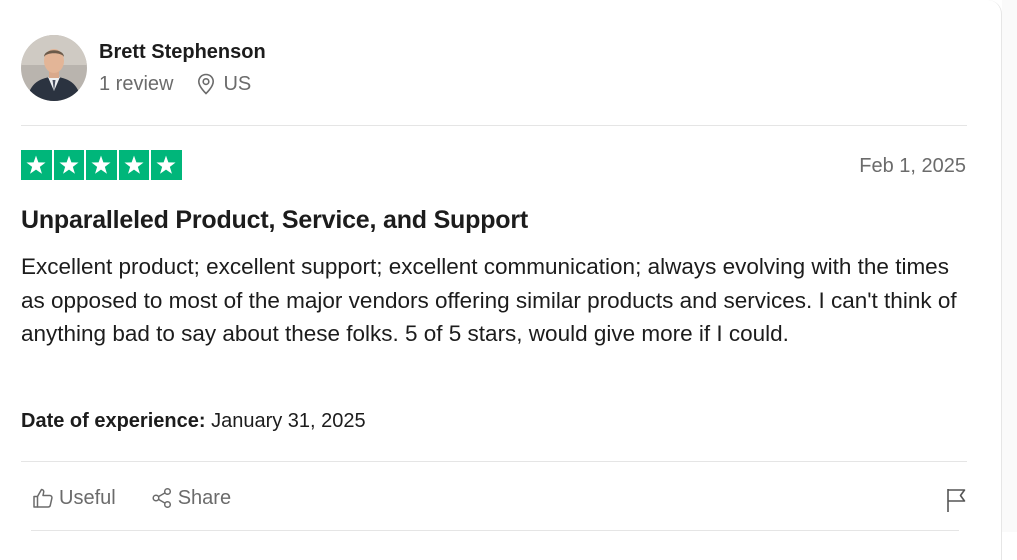  I want to click on reviewer-meta: 1 review US, so click(182, 84).